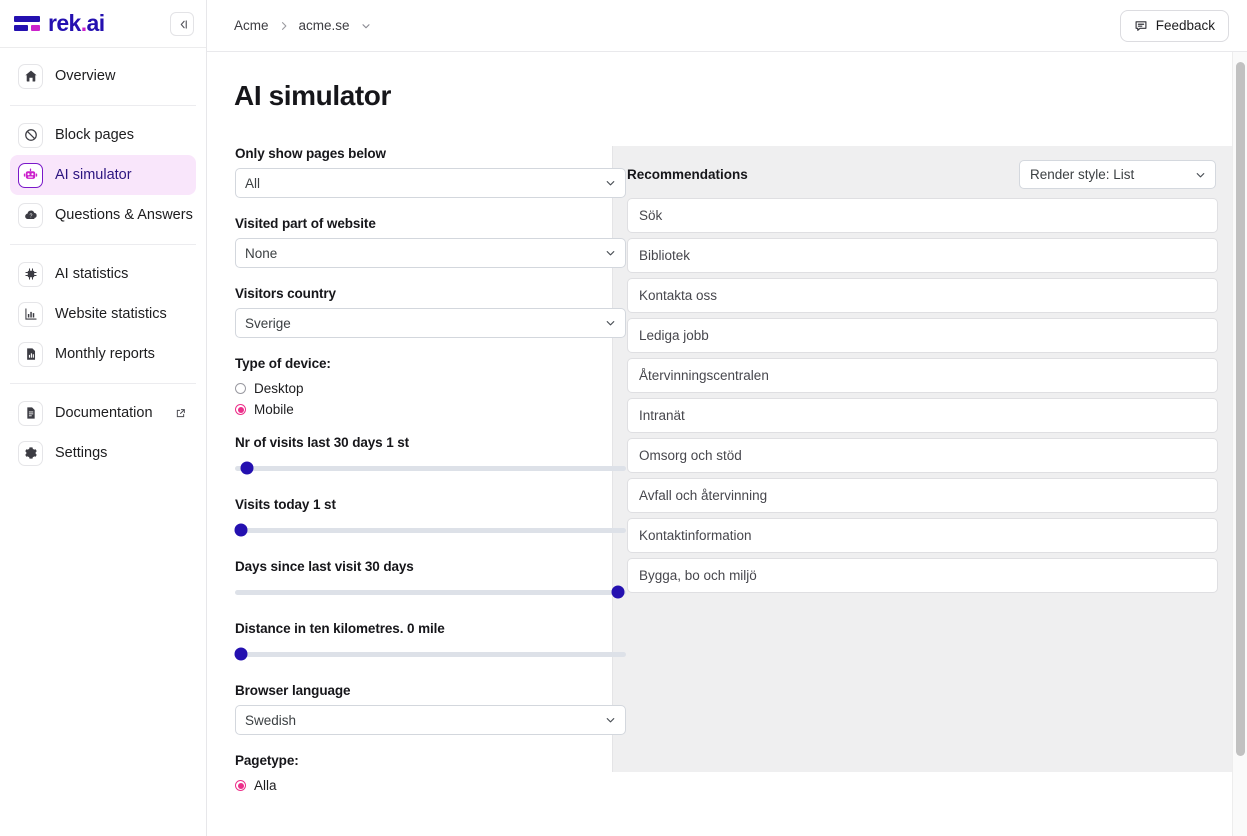 The width and height of the screenshot is (1247, 836). I want to click on bar-chart-icon, so click(30, 314).